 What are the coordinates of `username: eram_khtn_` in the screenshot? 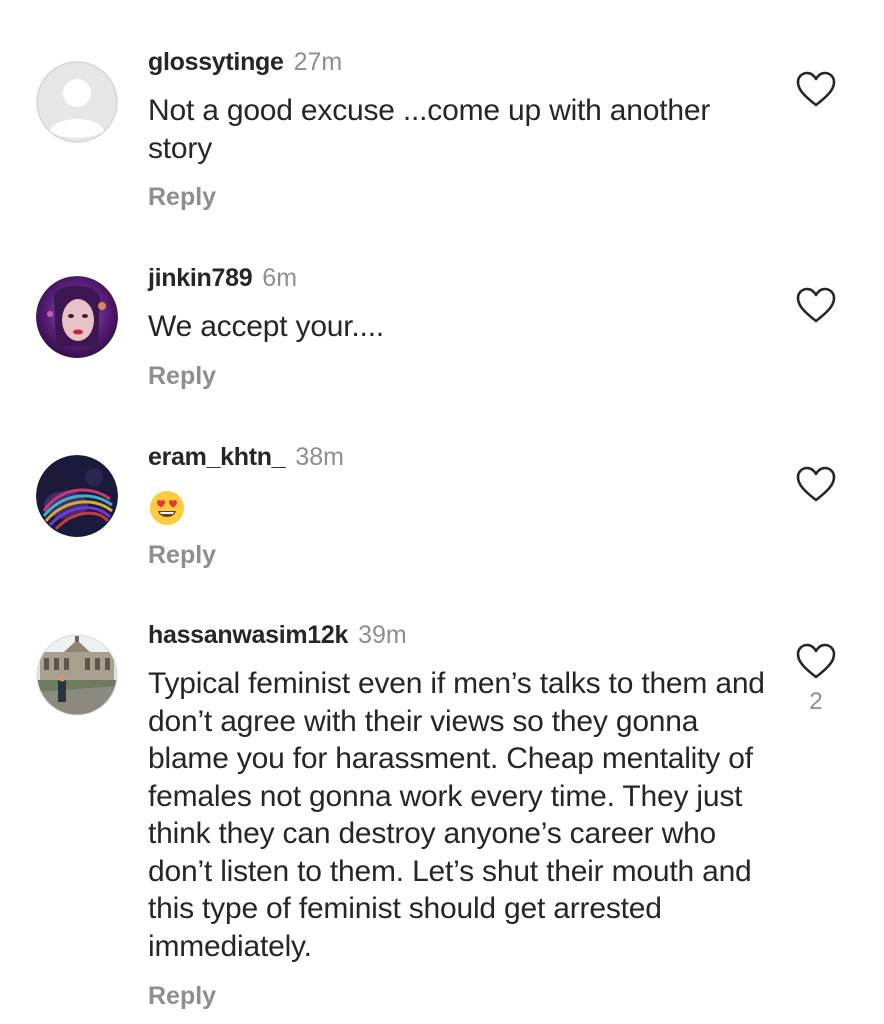 It's located at (217, 457).